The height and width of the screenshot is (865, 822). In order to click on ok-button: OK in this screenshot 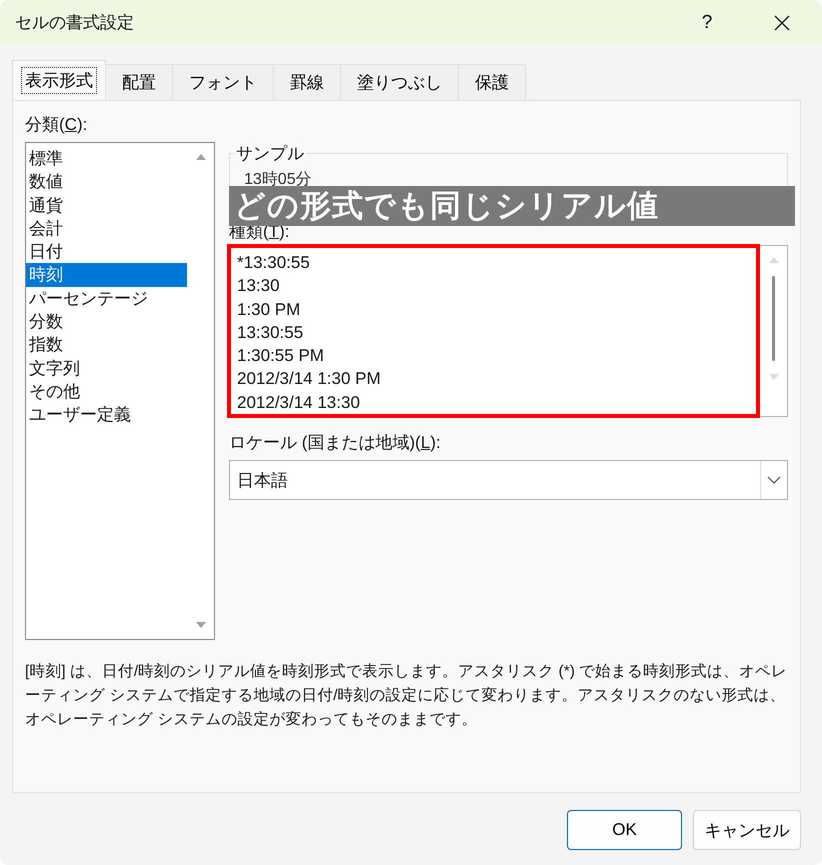, I will do `click(624, 830)`.